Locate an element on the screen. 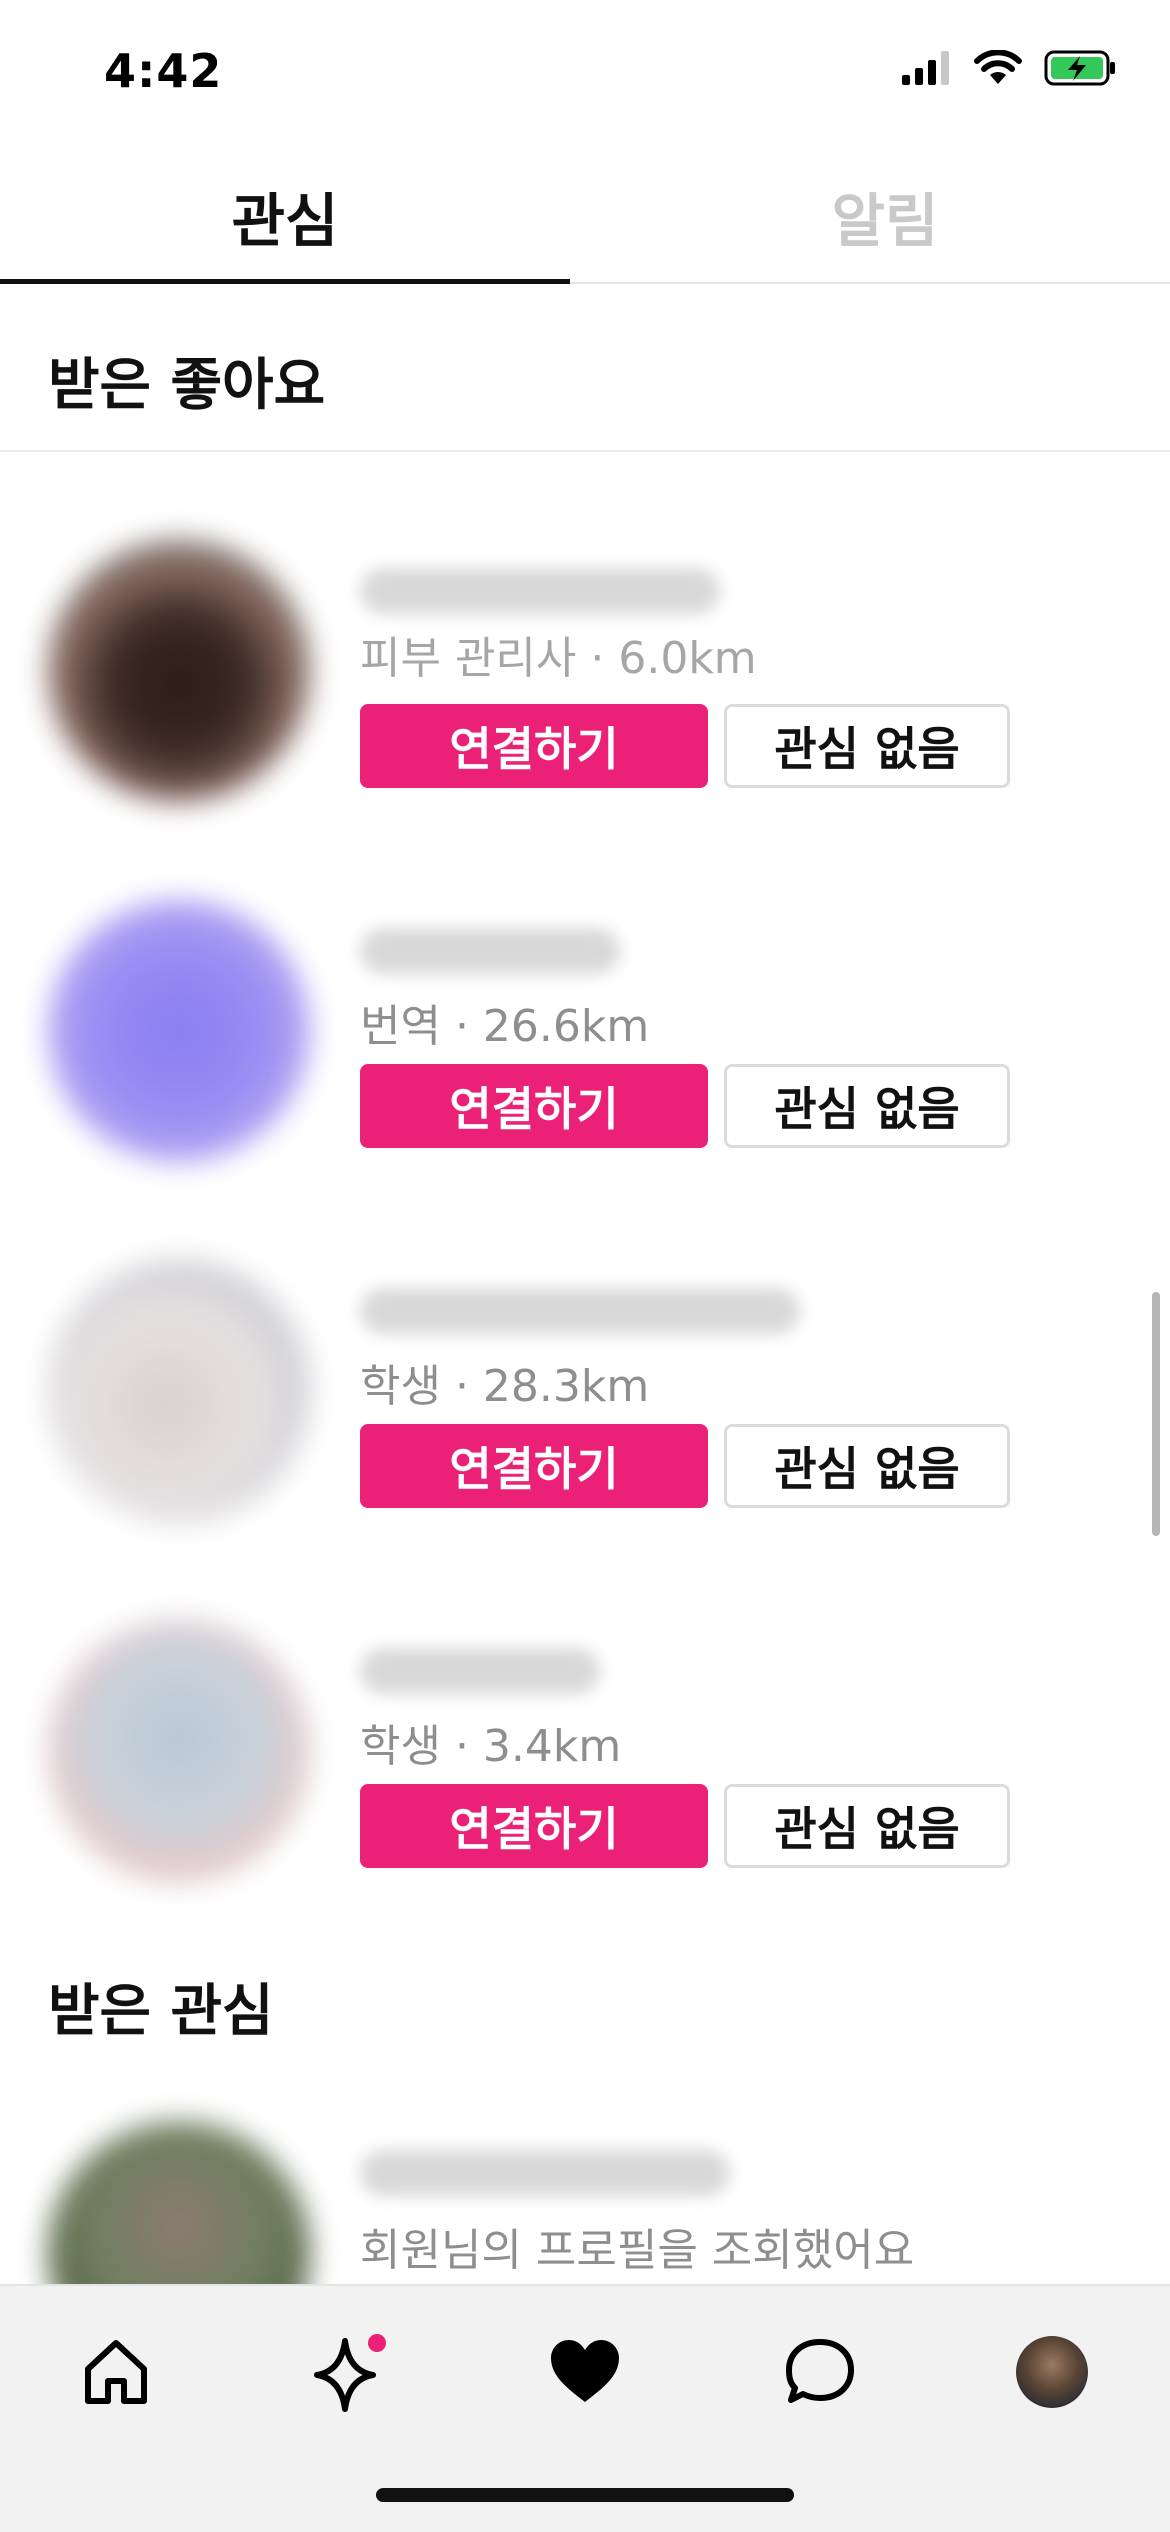 This screenshot has height=2532, width=1170. section-title-received-interest: 받은 관심 is located at coordinates (161, 2011).